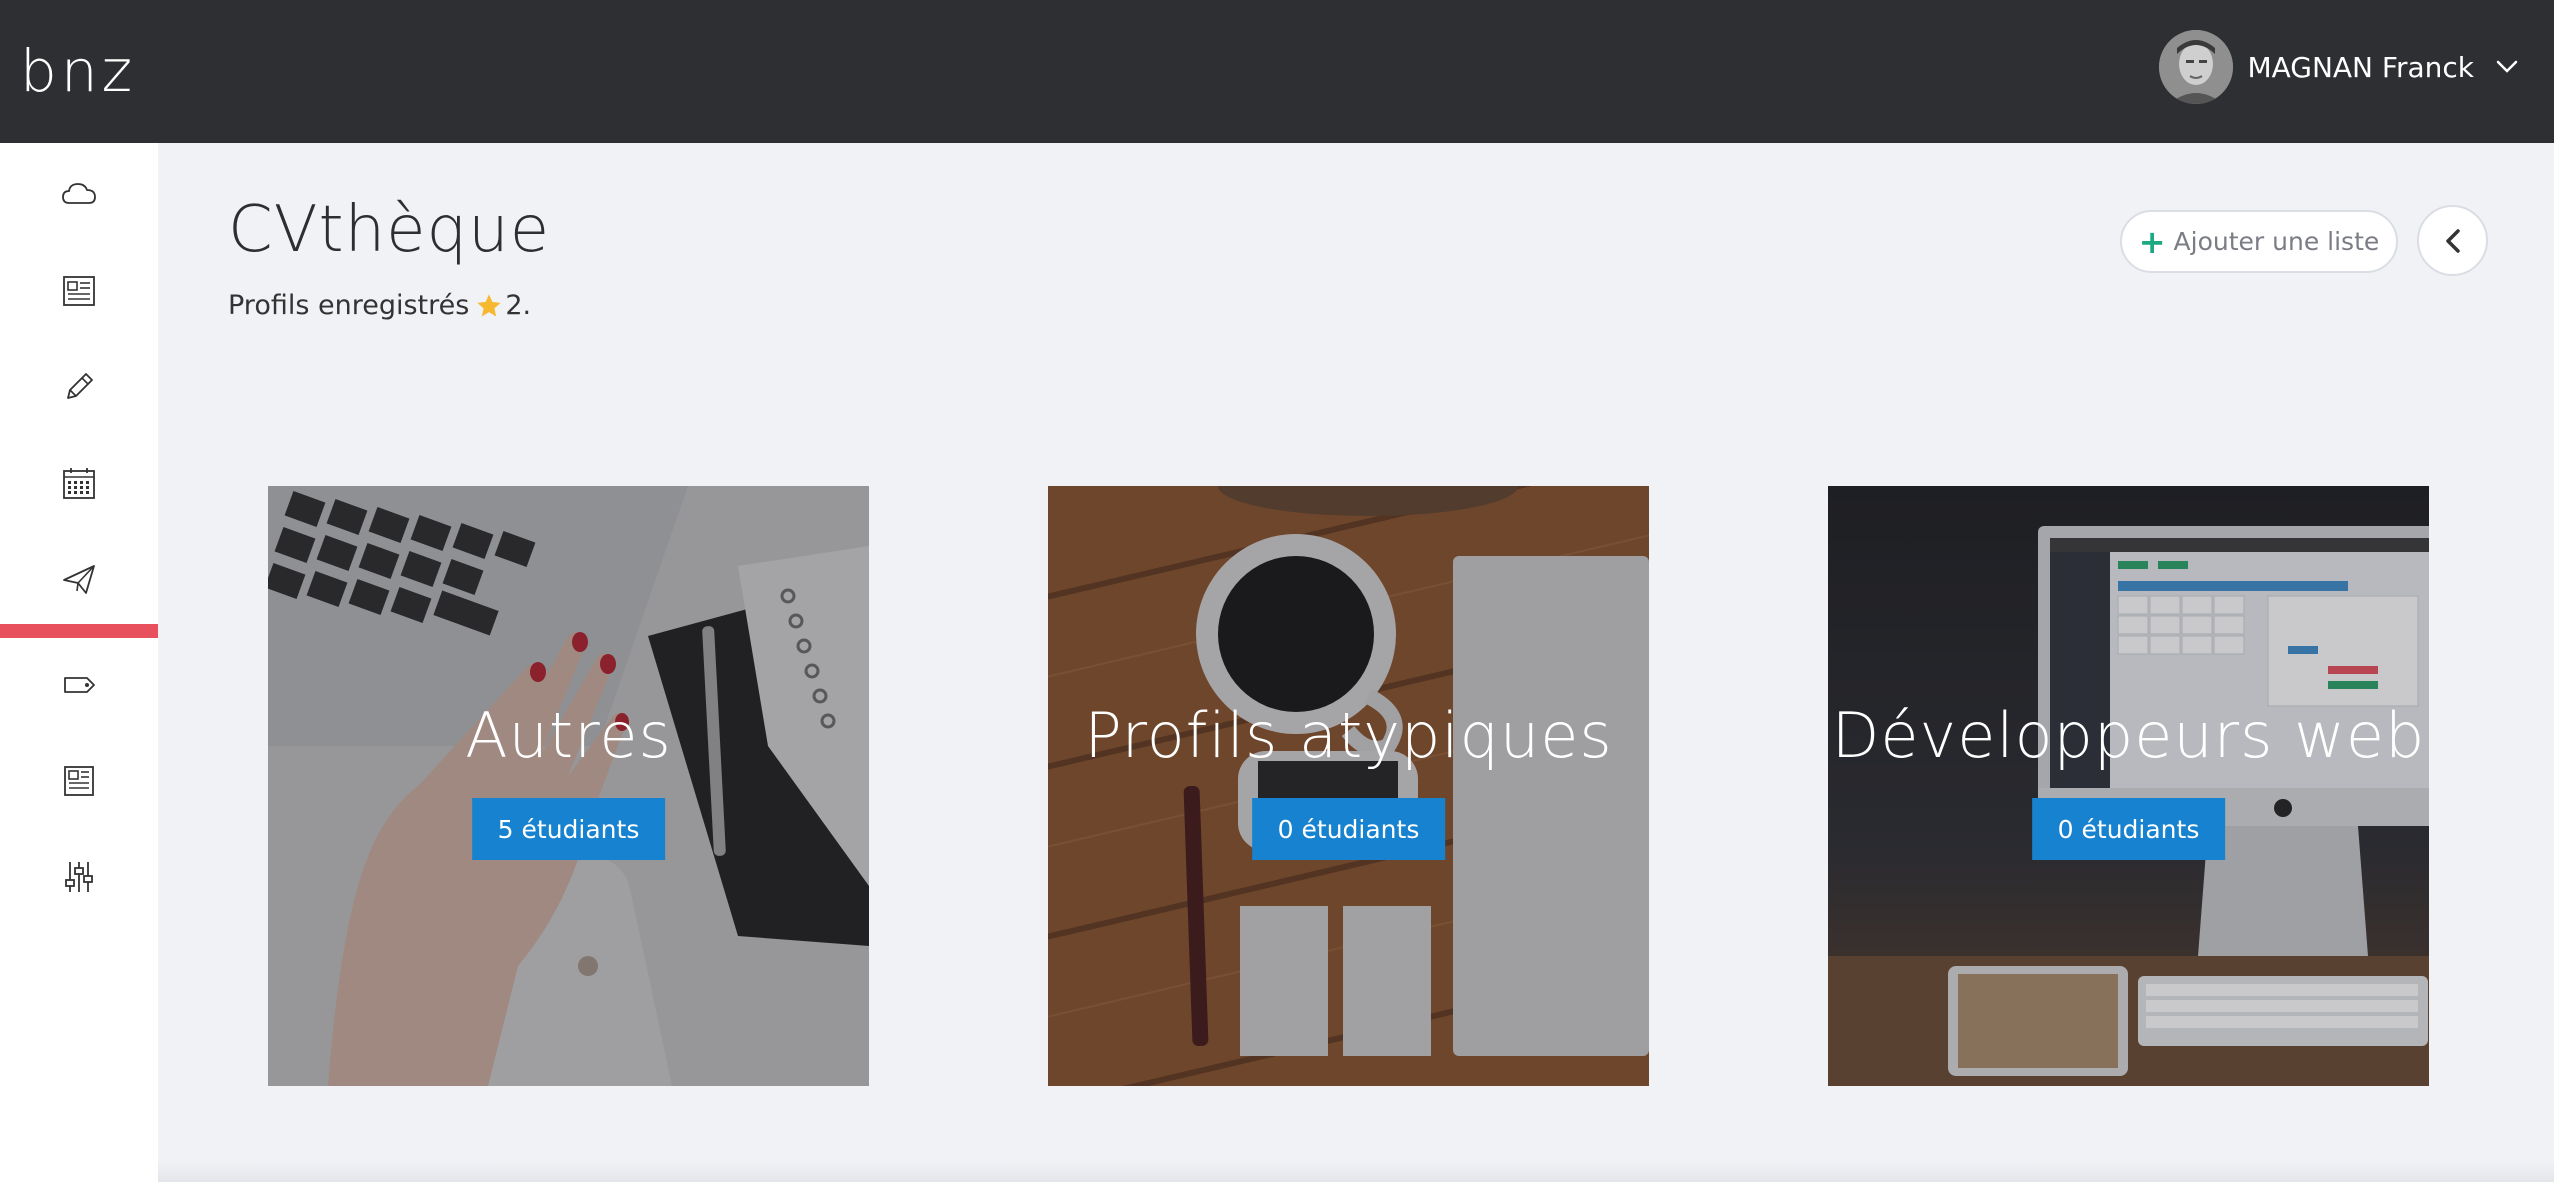  Describe the element at coordinates (568, 735) in the screenshot. I see `card-title: Autres` at that location.